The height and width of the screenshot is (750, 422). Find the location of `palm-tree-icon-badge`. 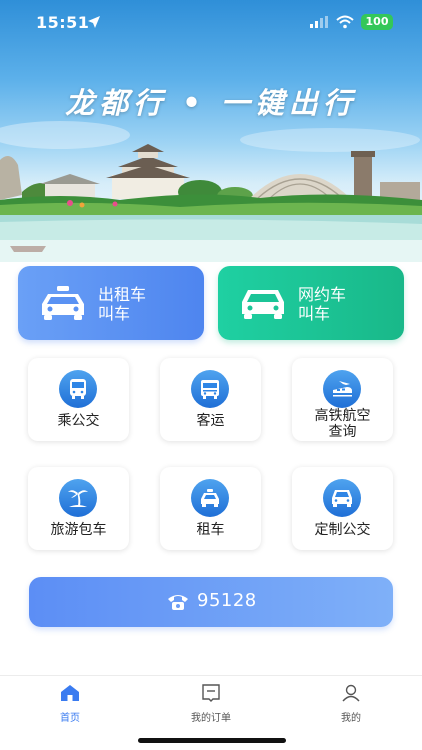

palm-tree-icon-badge is located at coordinates (78, 498).